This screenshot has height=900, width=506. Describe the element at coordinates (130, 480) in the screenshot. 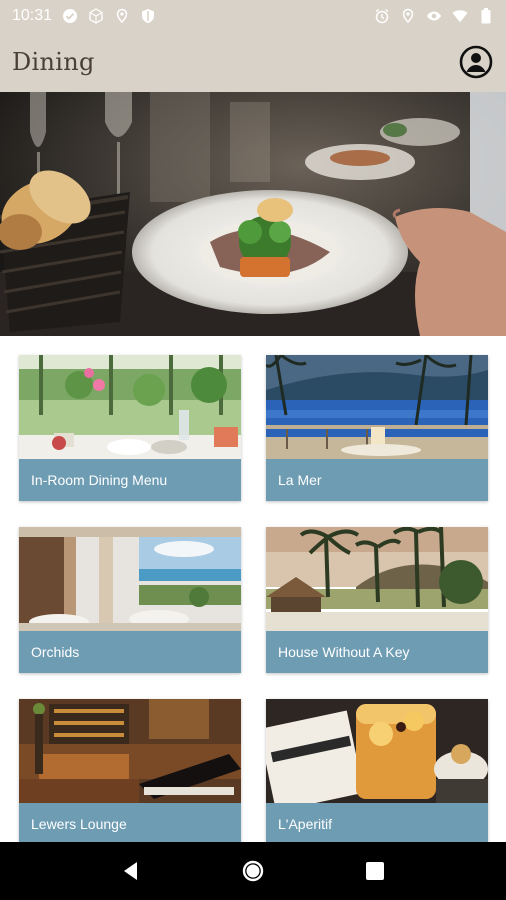

I see `restaurant-label: In-Room Dining Menu` at that location.